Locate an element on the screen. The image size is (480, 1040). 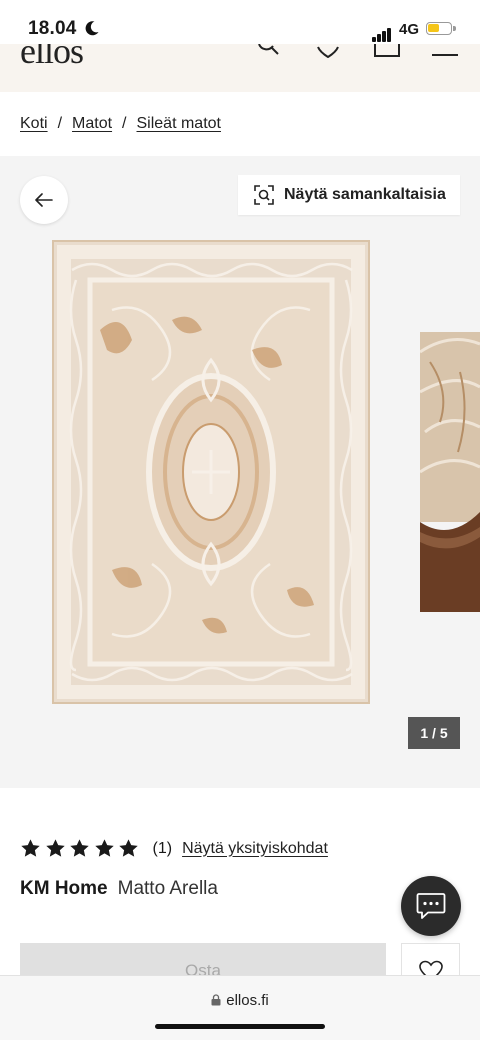
counter-total: 5 is located at coordinates (443, 733).